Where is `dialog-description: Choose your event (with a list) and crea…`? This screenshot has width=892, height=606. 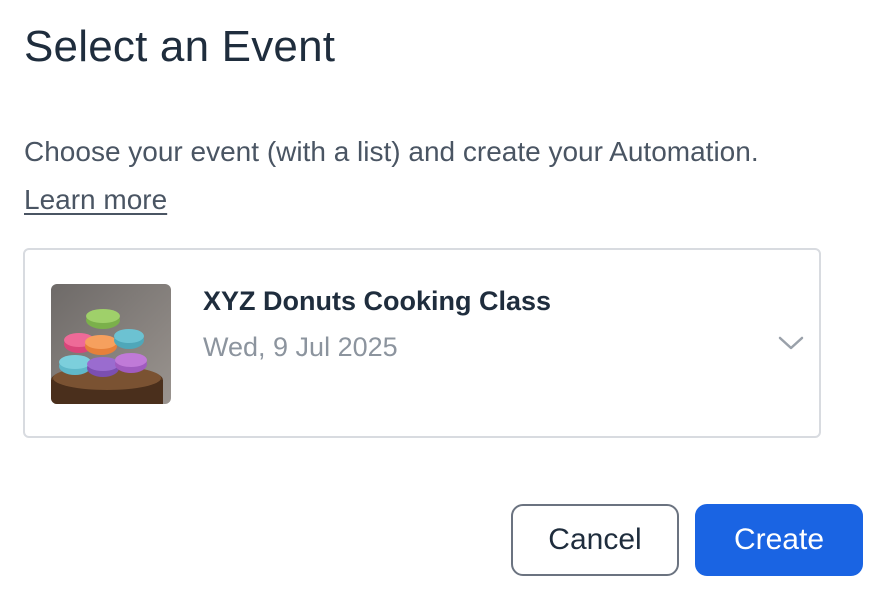
dialog-description: Choose your event (with a list) and crea… is located at coordinates (391, 151).